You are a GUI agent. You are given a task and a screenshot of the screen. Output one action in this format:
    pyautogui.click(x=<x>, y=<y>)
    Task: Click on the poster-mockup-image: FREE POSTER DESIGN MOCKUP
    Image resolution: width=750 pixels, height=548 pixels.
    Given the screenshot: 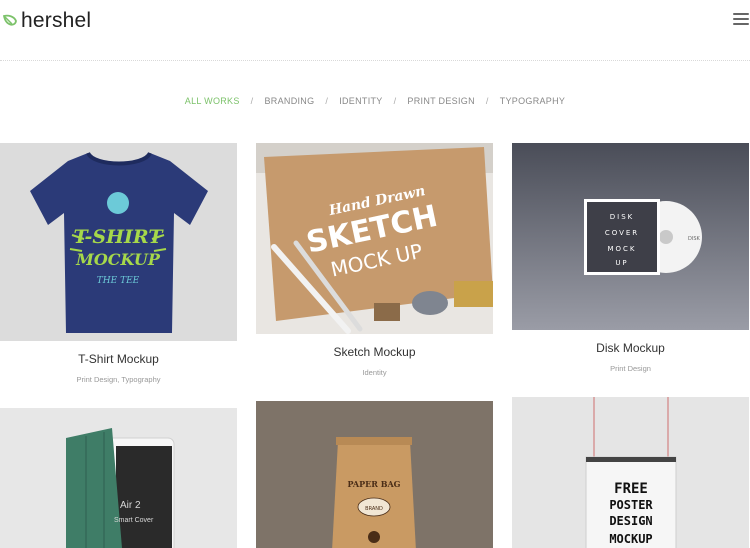 What is the action you would take?
    pyautogui.click(x=630, y=472)
    